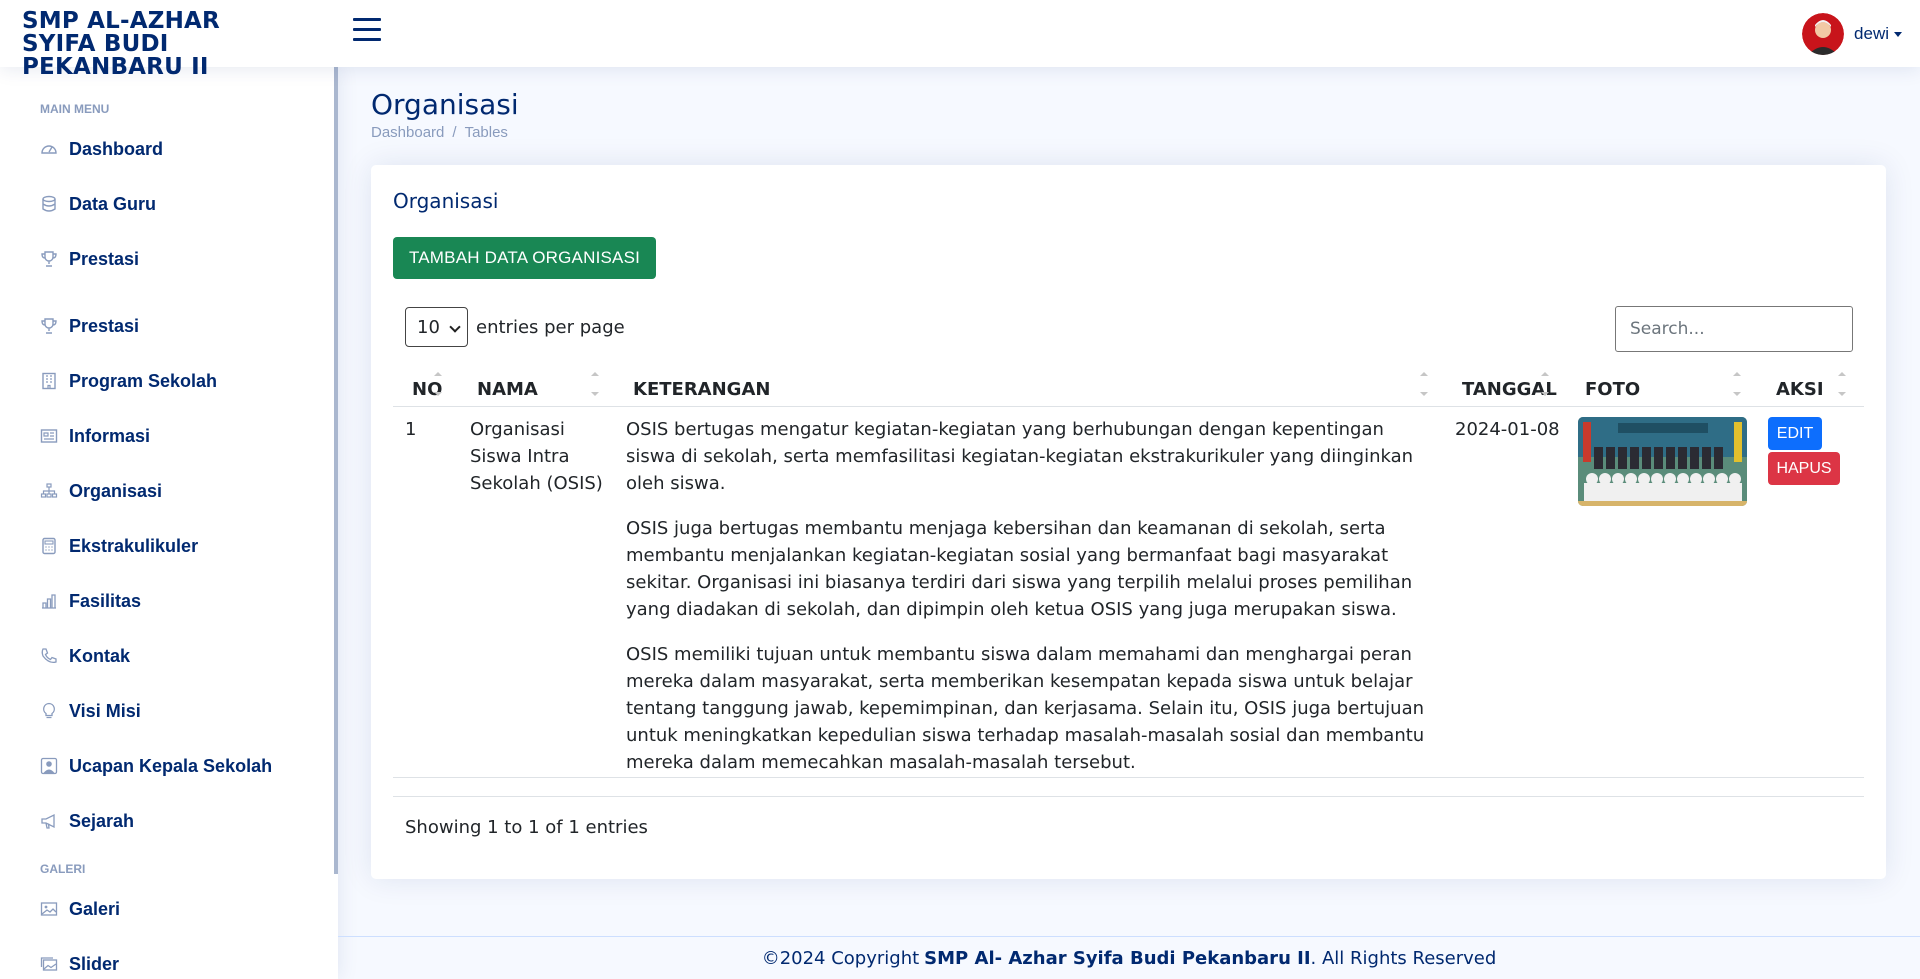 The image size is (1920, 979). I want to click on sidebar-item-visi-misi: Visi Misi, so click(90, 711).